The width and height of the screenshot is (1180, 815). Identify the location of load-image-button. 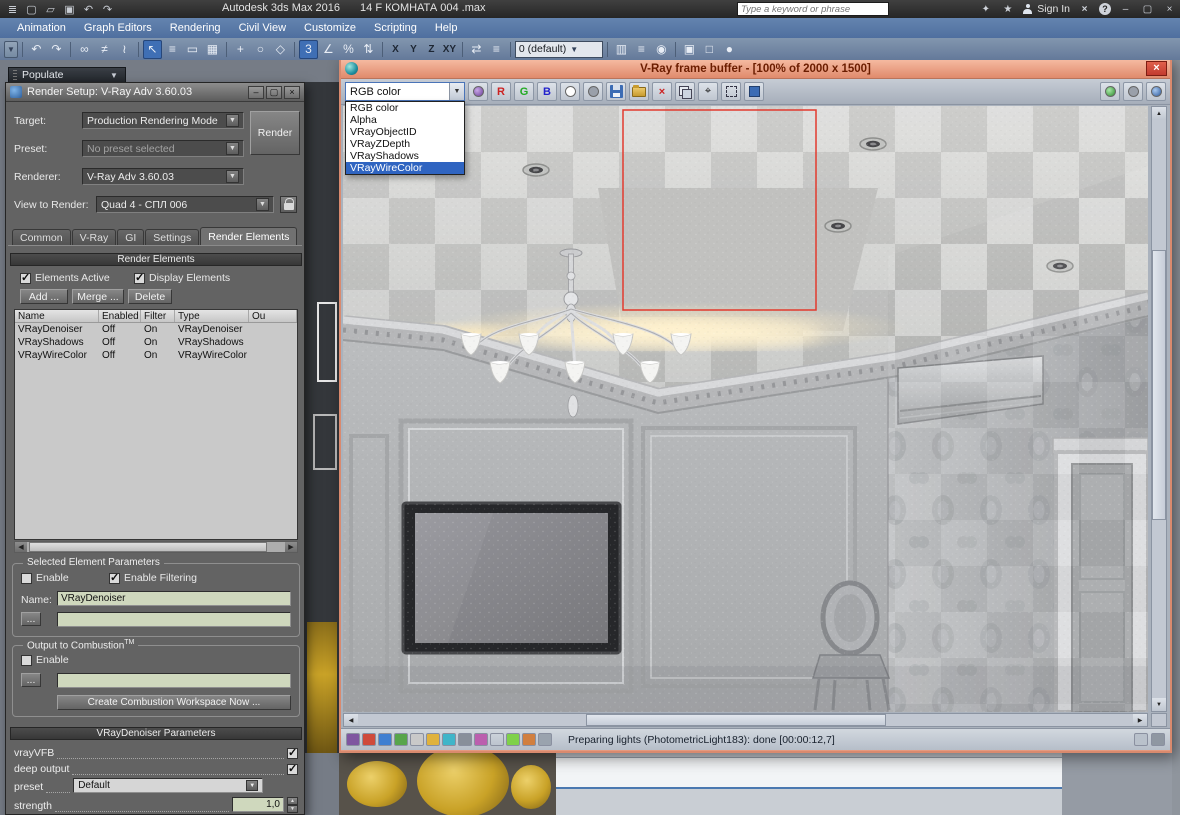
(639, 91).